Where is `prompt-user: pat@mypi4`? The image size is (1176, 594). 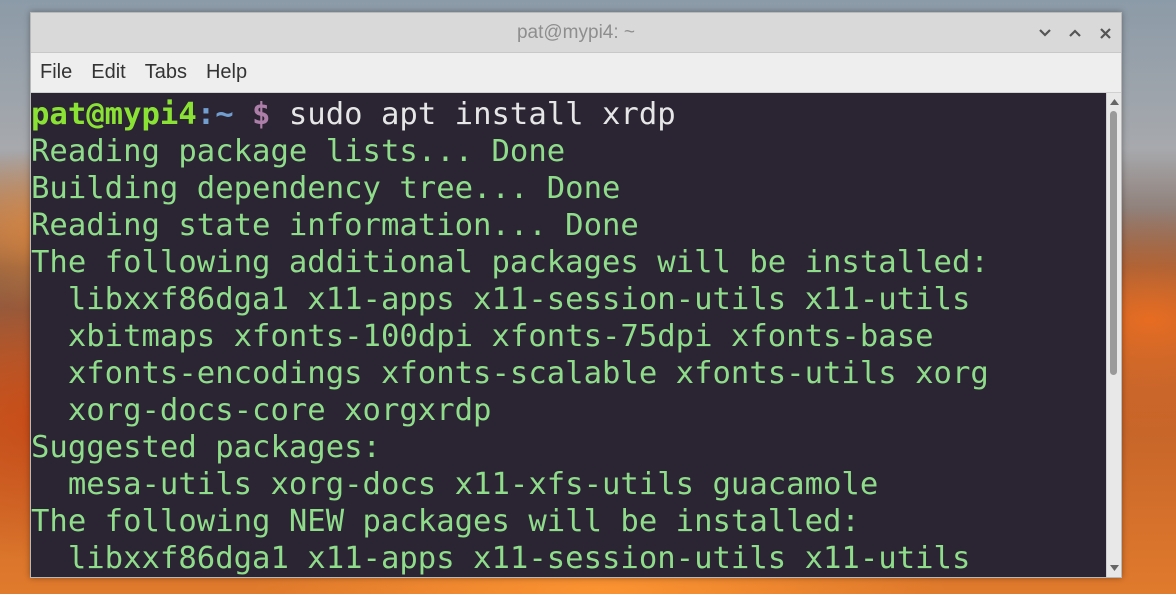
prompt-user: pat@mypi4 is located at coordinates (114, 114).